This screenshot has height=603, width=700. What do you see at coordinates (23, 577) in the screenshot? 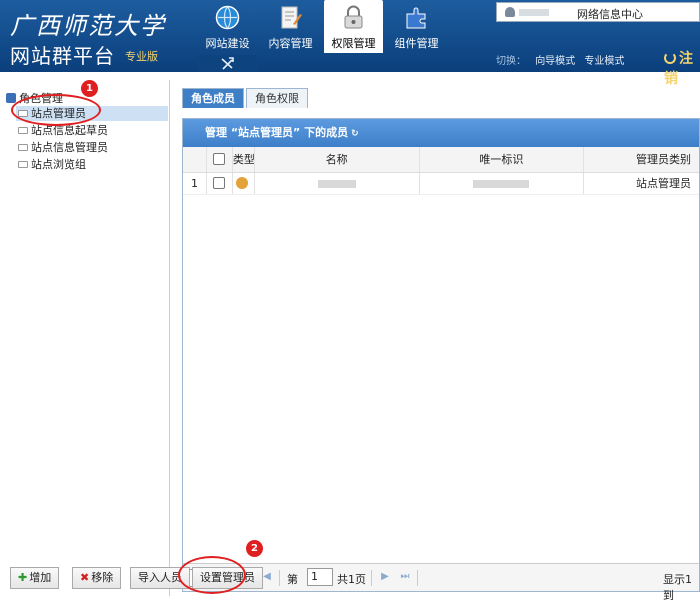
I see `plus-icon: ✚` at bounding box center [23, 577].